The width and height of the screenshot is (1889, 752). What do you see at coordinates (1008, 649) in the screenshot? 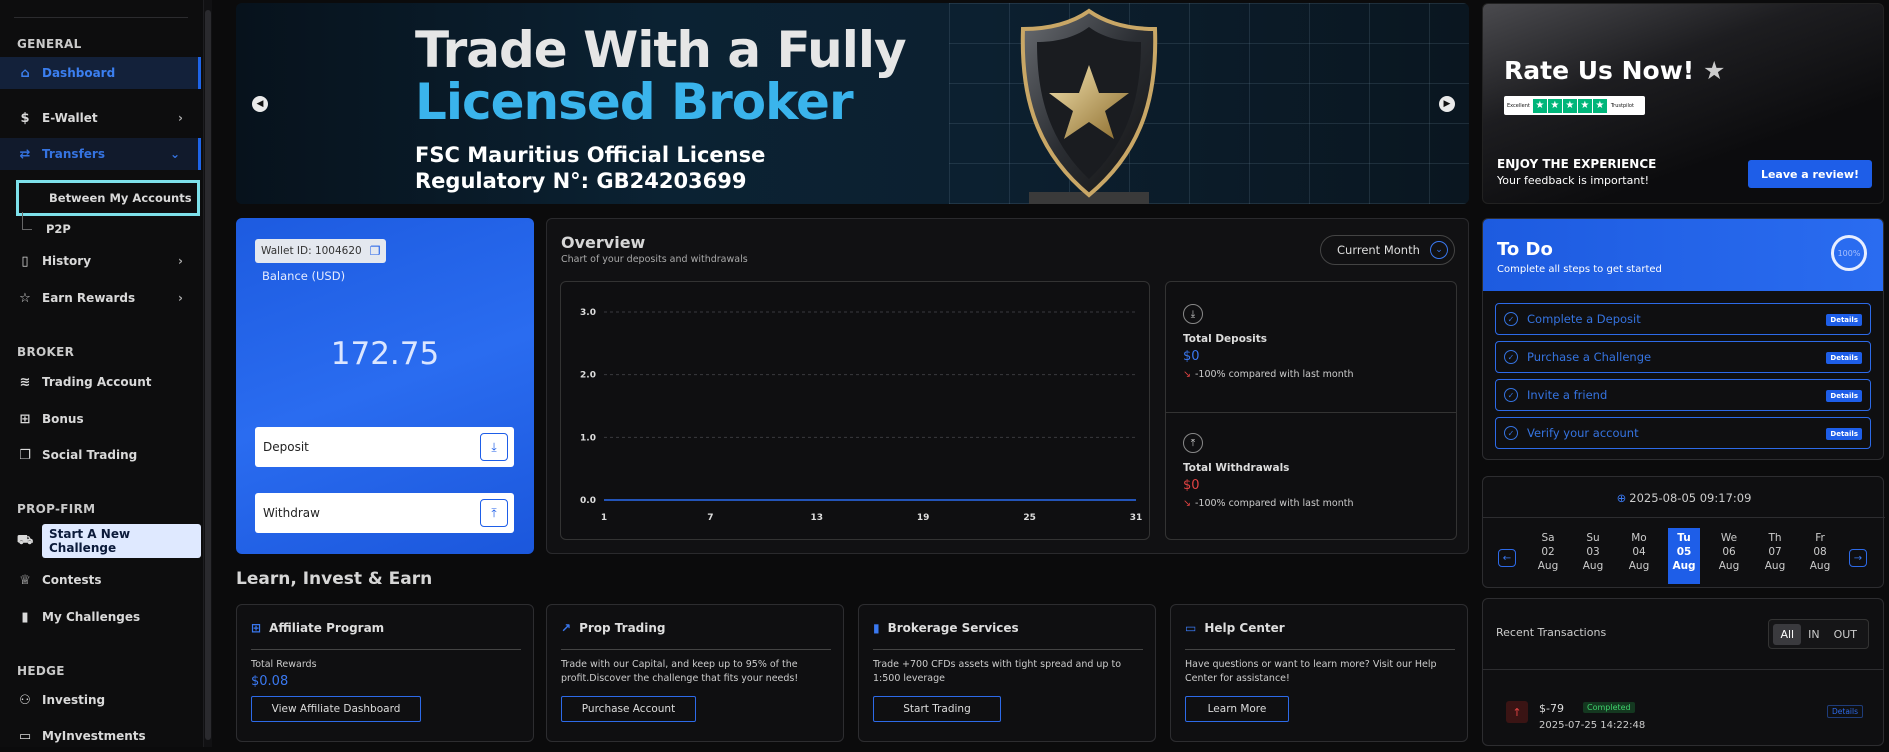
I see `card-divider` at bounding box center [1008, 649].